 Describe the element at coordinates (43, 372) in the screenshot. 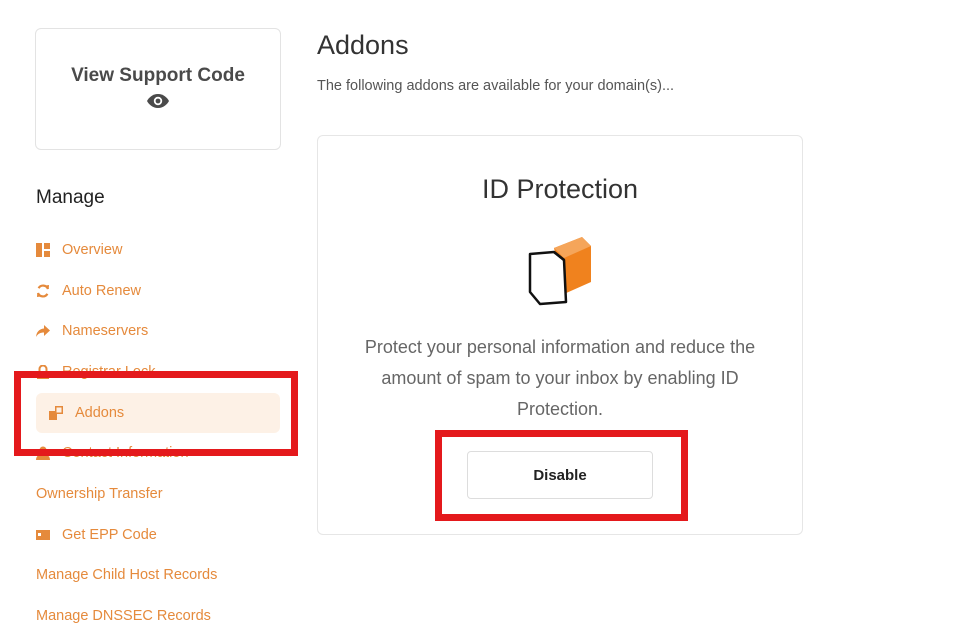

I see `lock-icon` at that location.